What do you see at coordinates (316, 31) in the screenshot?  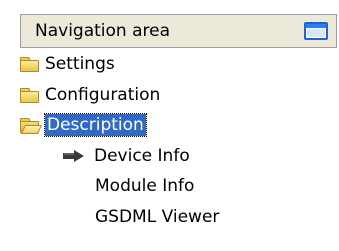 I see `window-maximize-icon` at bounding box center [316, 31].